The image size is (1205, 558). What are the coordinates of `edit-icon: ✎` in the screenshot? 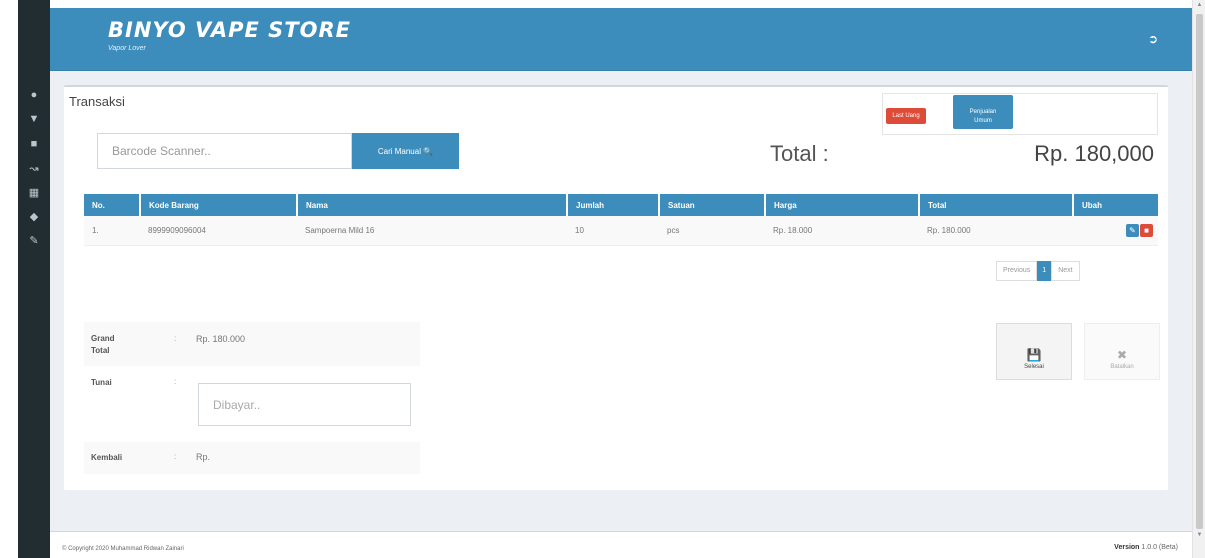 It's located at (1132, 230).